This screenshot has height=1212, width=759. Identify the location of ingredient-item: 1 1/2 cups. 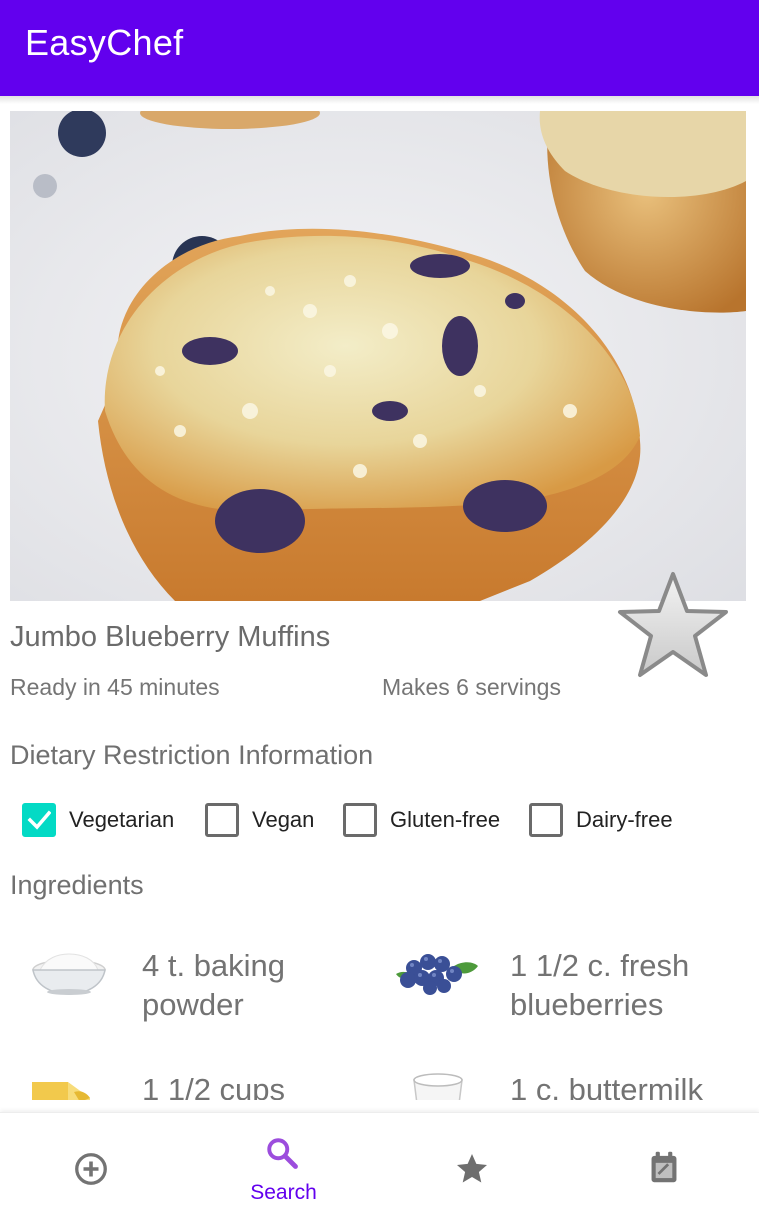
(185, 1078).